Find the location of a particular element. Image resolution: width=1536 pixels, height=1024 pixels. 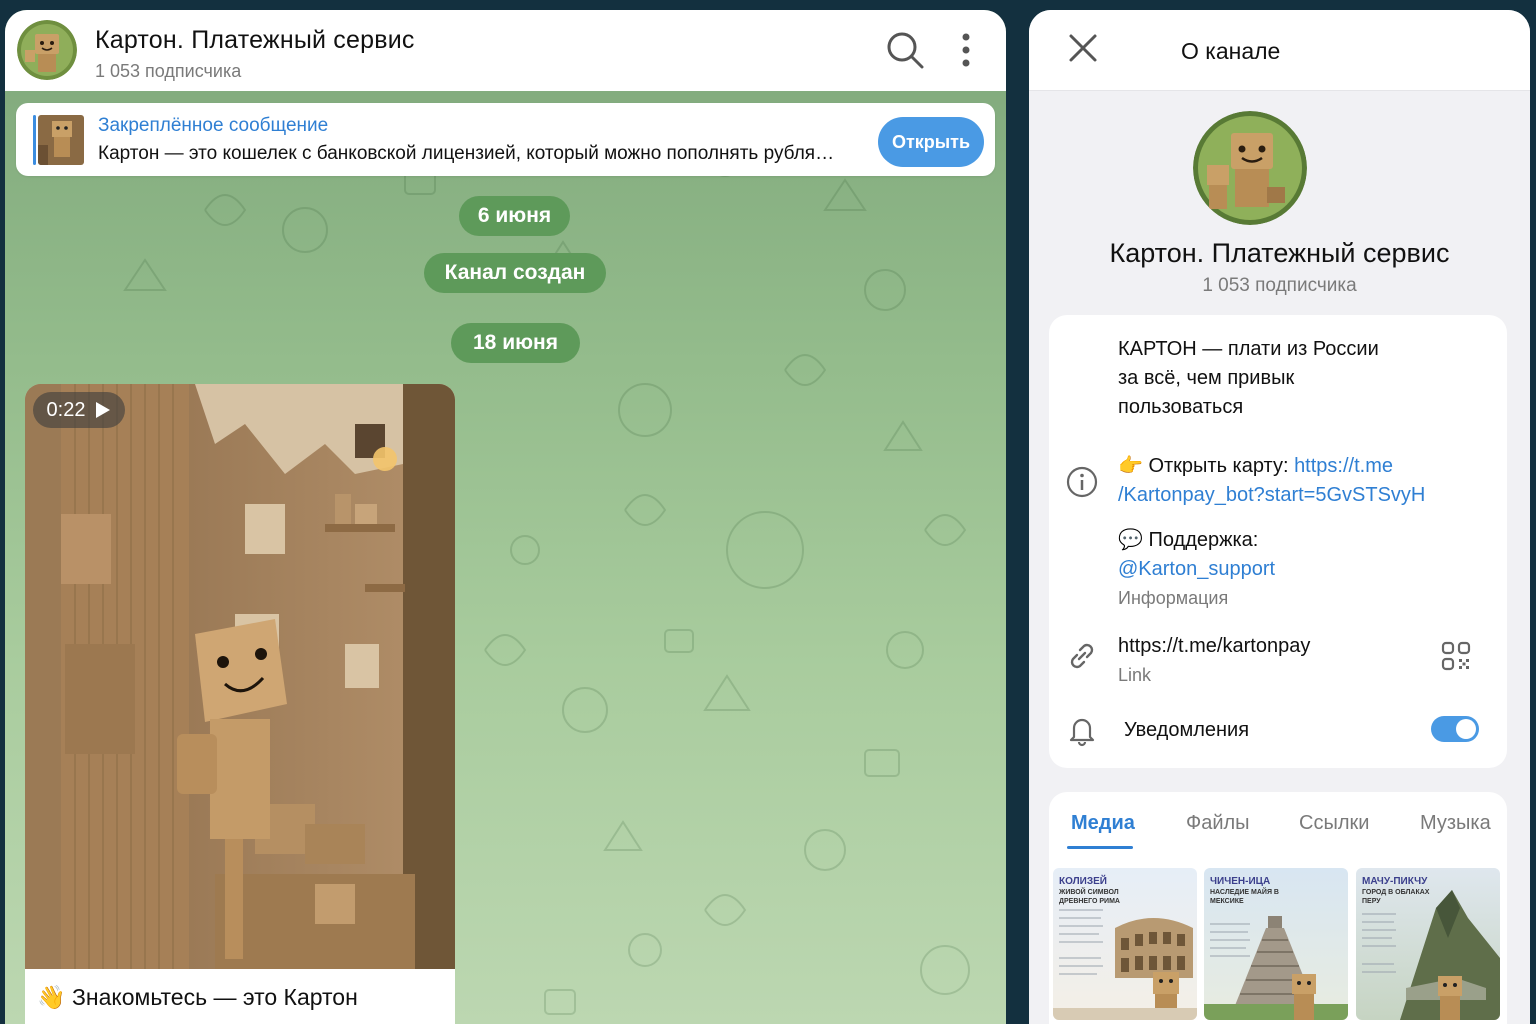

chat-title: Картон. Платежный сервис is located at coordinates (255, 40).